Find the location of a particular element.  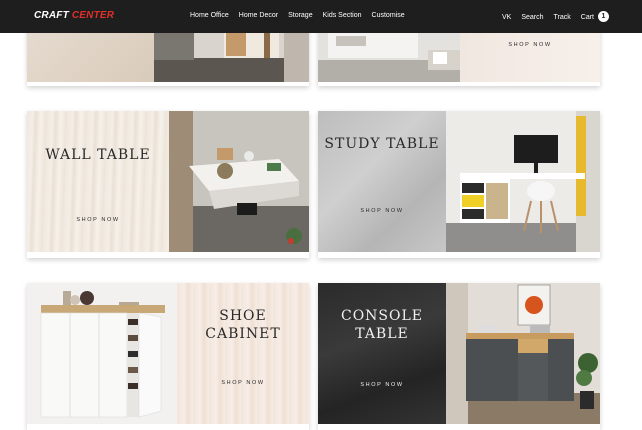

study-table-photo is located at coordinates (523, 181).